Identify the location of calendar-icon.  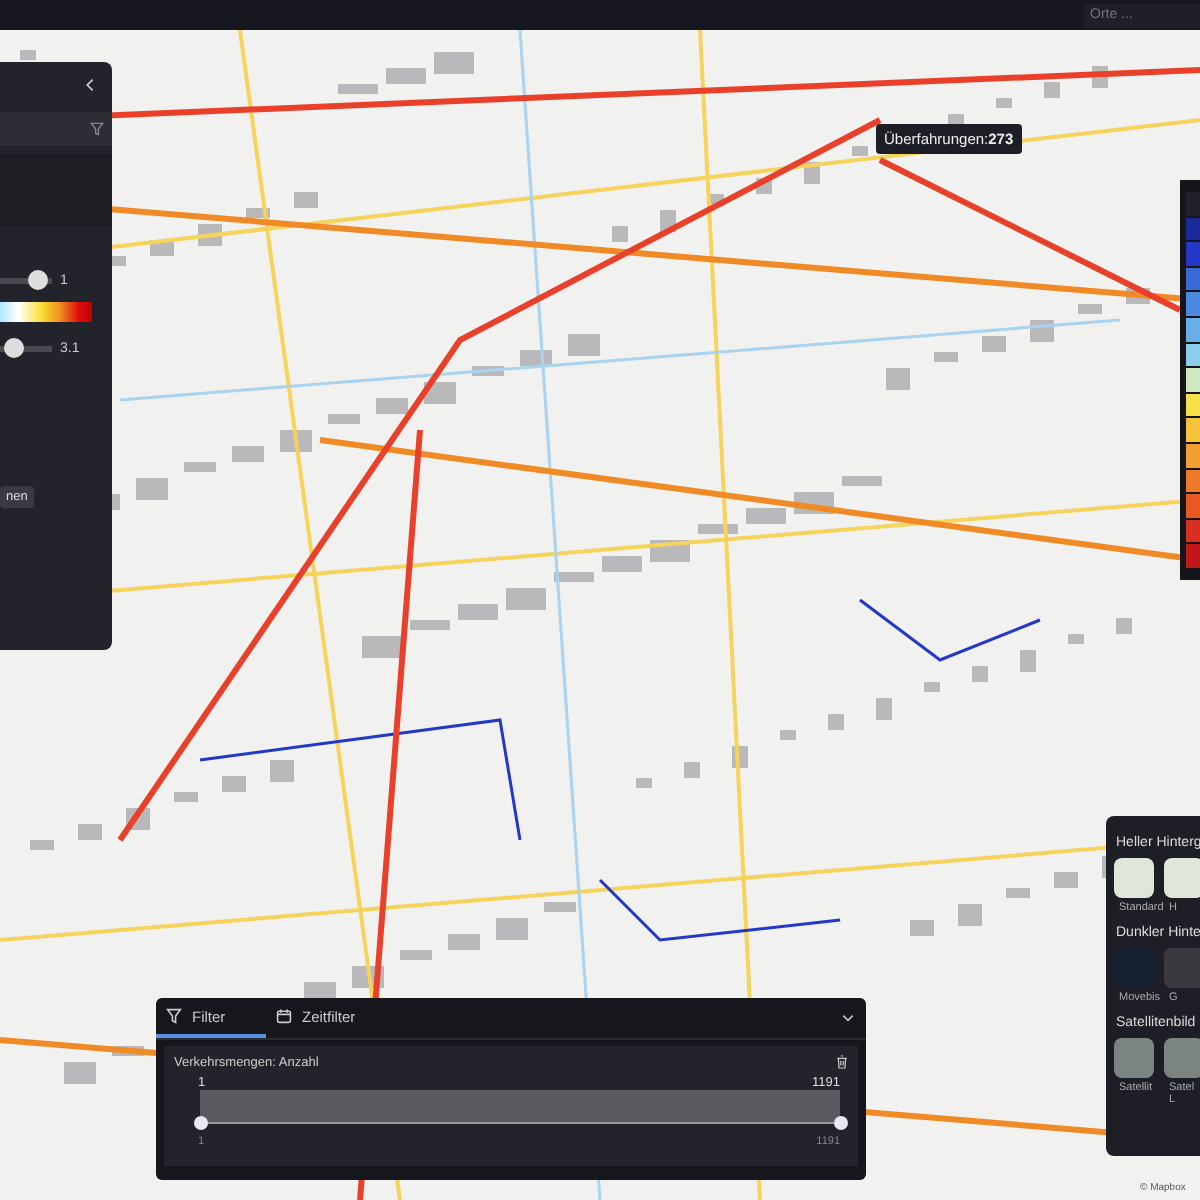
(284, 1016).